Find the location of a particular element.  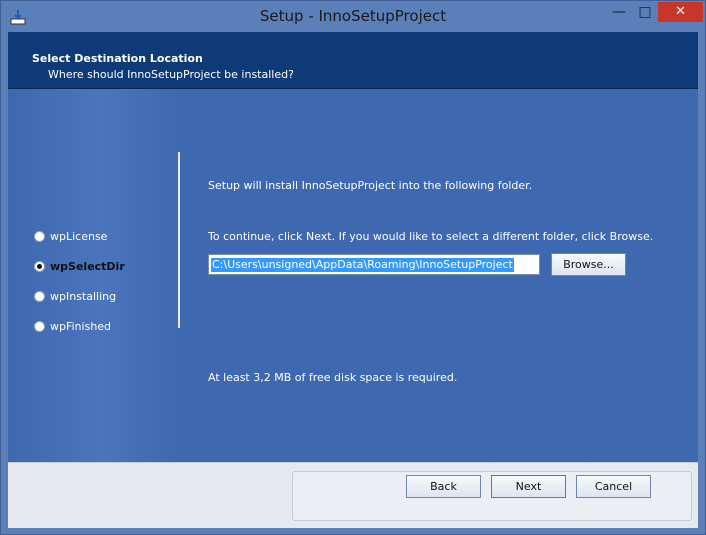

divider is located at coordinates (179, 240).